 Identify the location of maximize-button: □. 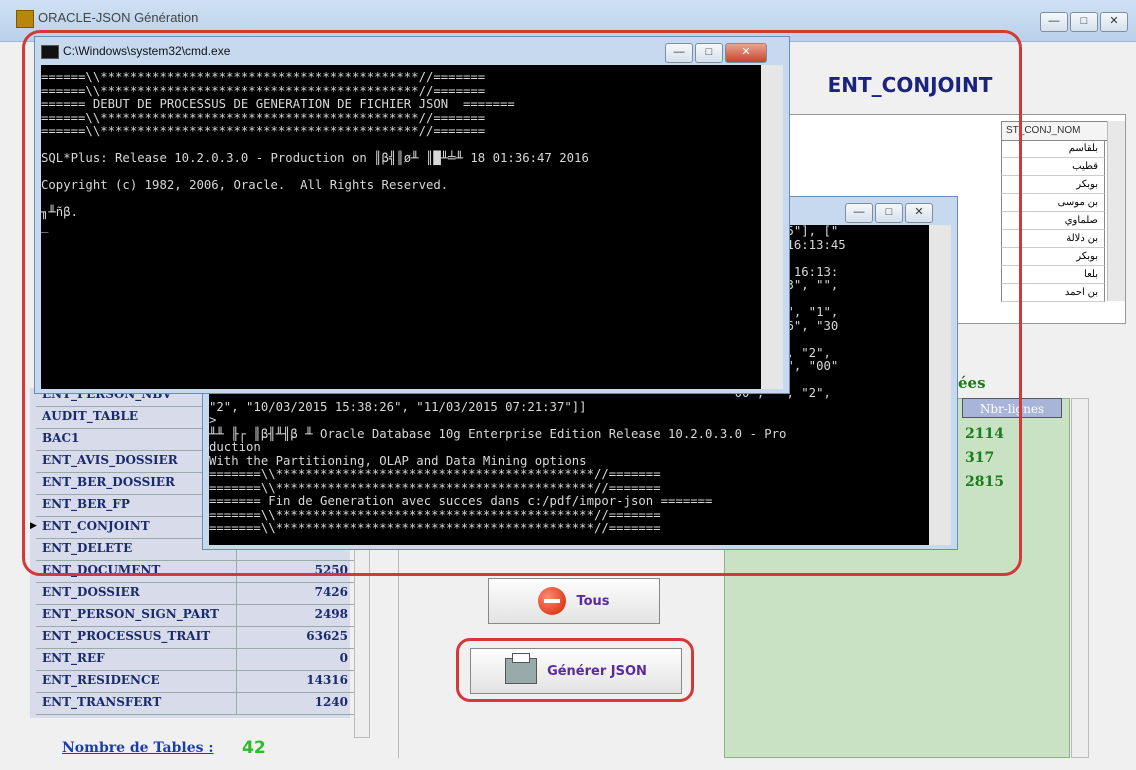
(1084, 22).